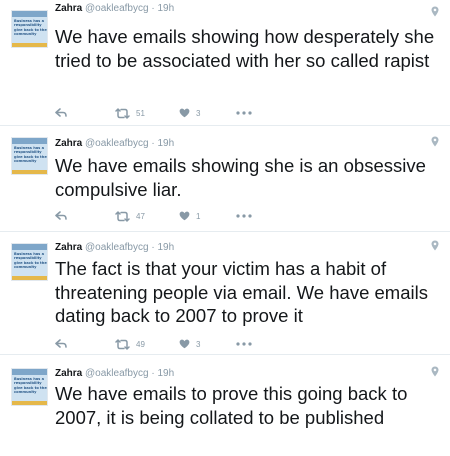 This screenshot has height=456, width=450. I want to click on retweet-count: 51, so click(140, 113).